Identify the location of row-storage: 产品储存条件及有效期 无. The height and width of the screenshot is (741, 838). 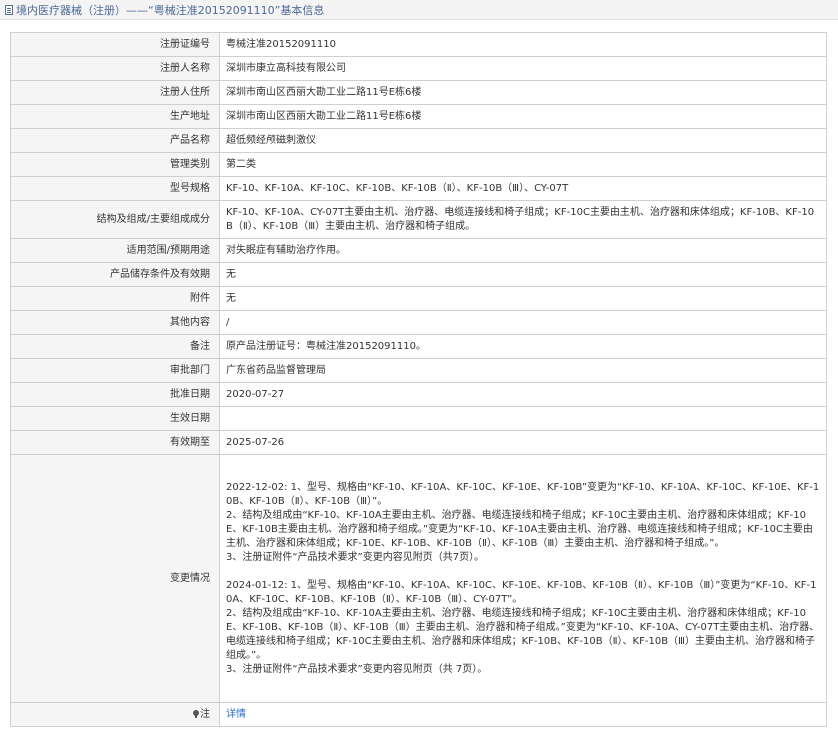
(418, 274).